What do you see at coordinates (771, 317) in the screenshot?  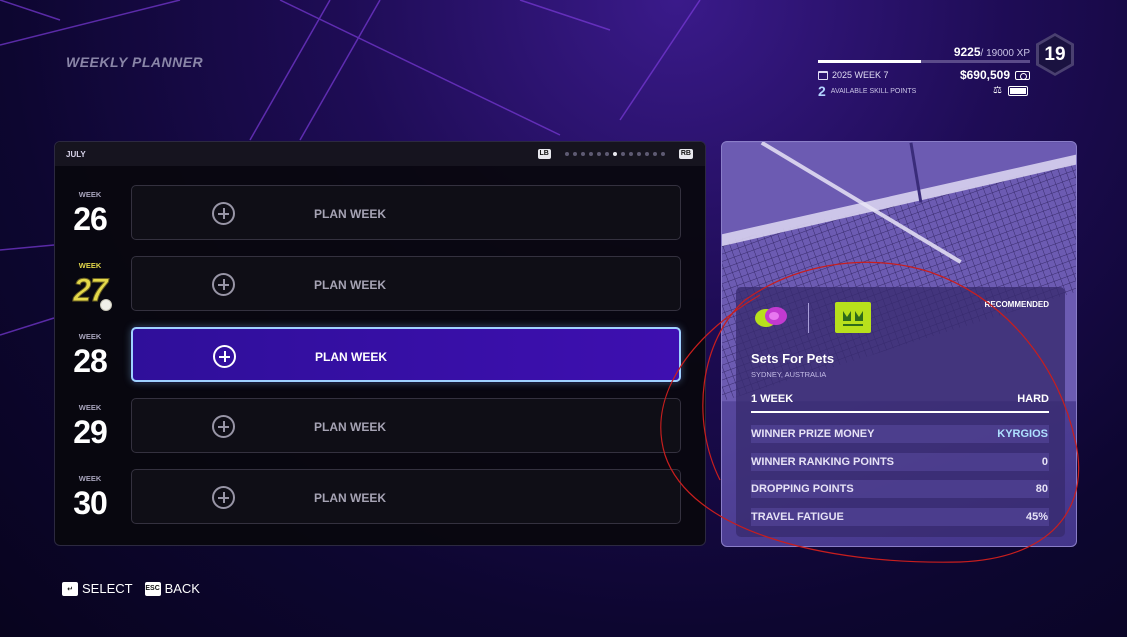 I see `tournament-logo-icon` at bounding box center [771, 317].